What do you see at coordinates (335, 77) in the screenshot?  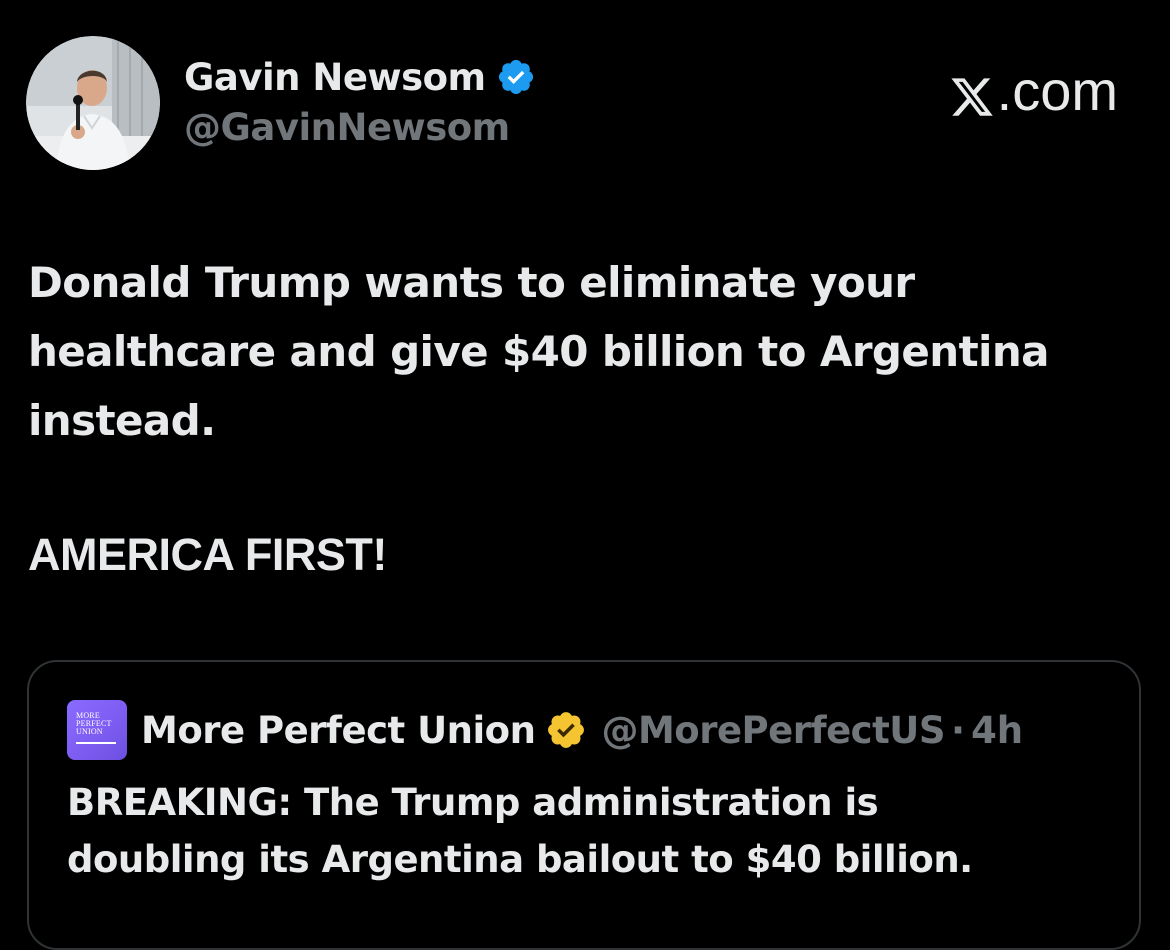 I see `author-name: Gavin Newsom` at bounding box center [335, 77].